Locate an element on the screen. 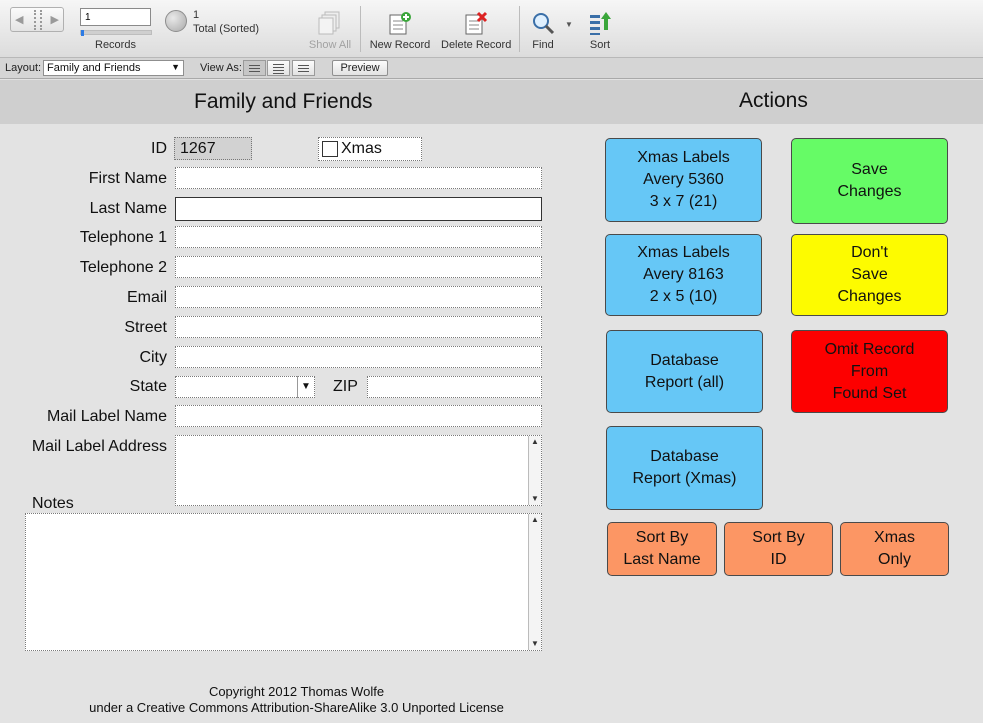 This screenshot has height=723, width=983. telephone-2-label: Telephone 2 is located at coordinates (123, 267).